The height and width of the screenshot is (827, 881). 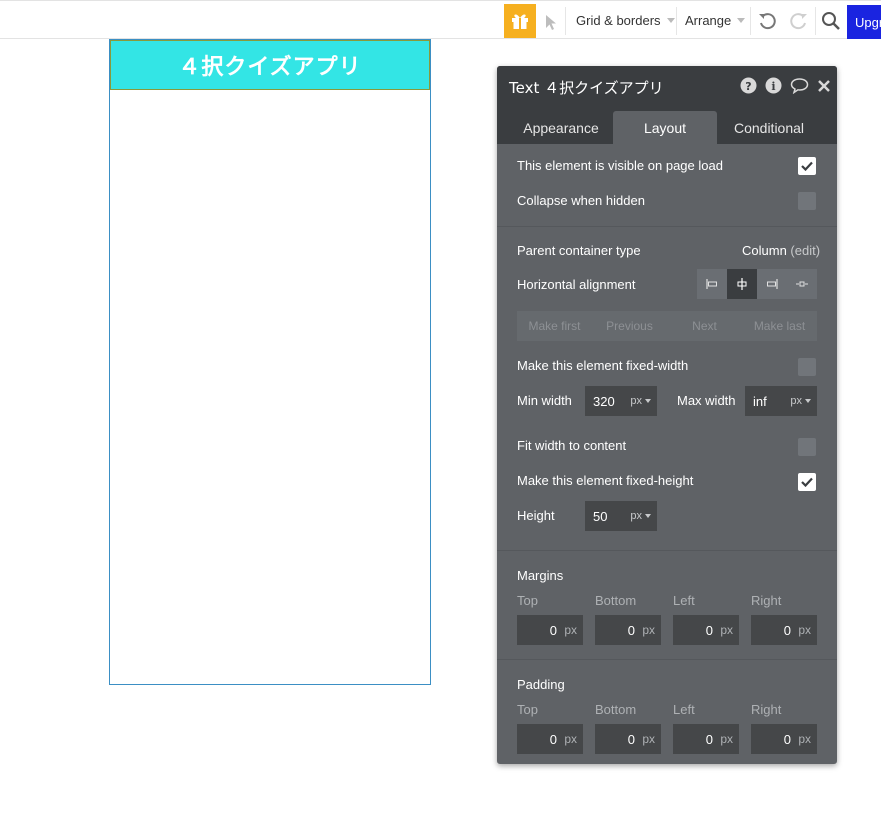 I want to click on previous-button: Previous, so click(x=629, y=326).